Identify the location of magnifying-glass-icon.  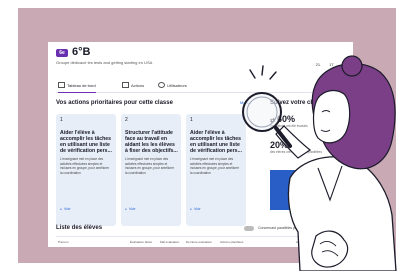
(262, 112).